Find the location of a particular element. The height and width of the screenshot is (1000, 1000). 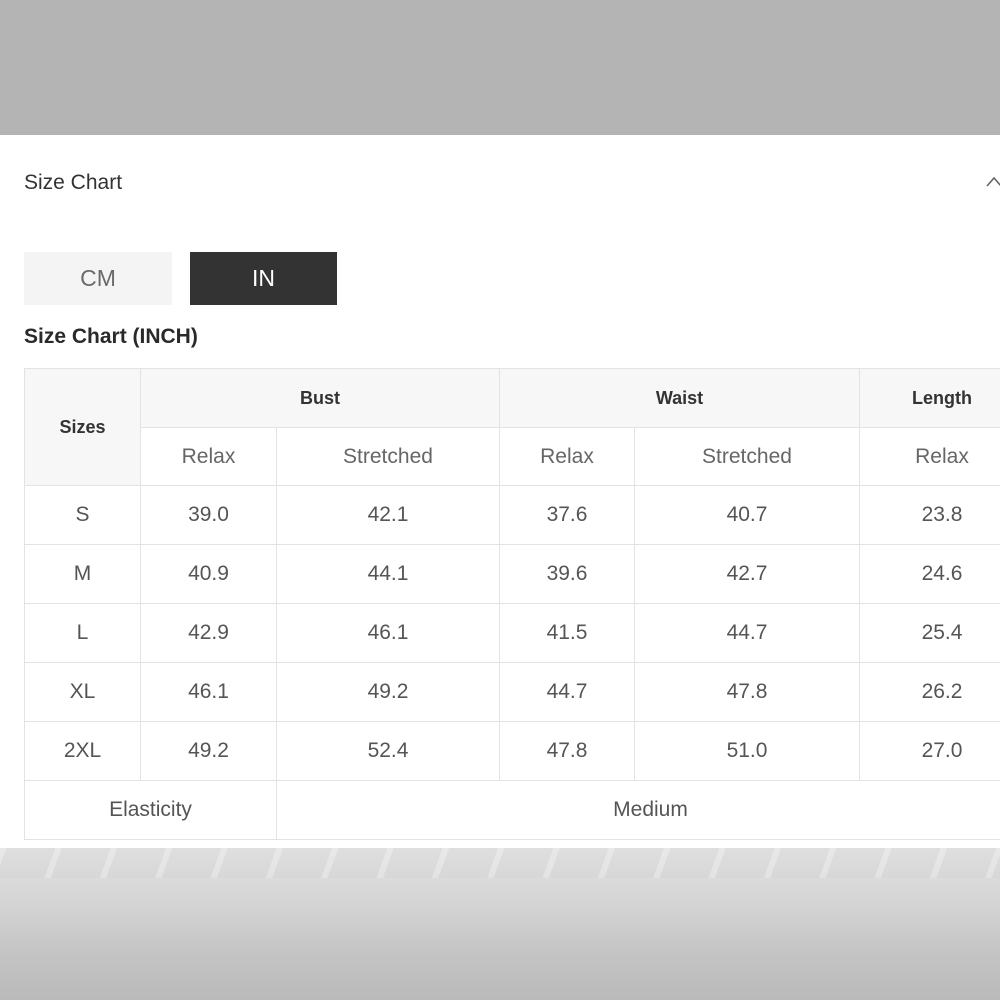

table-row: XL 46.1 49.2 44.7 47.8 26.2 is located at coordinates (512, 692).